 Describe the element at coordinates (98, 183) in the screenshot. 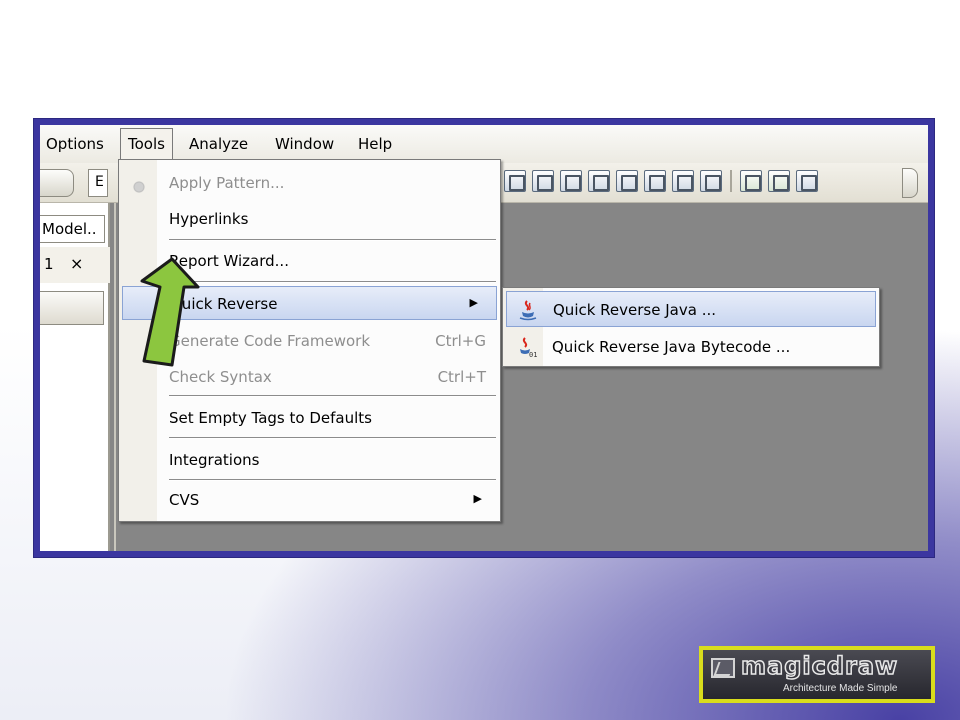

I see `toolbar-field: E` at that location.